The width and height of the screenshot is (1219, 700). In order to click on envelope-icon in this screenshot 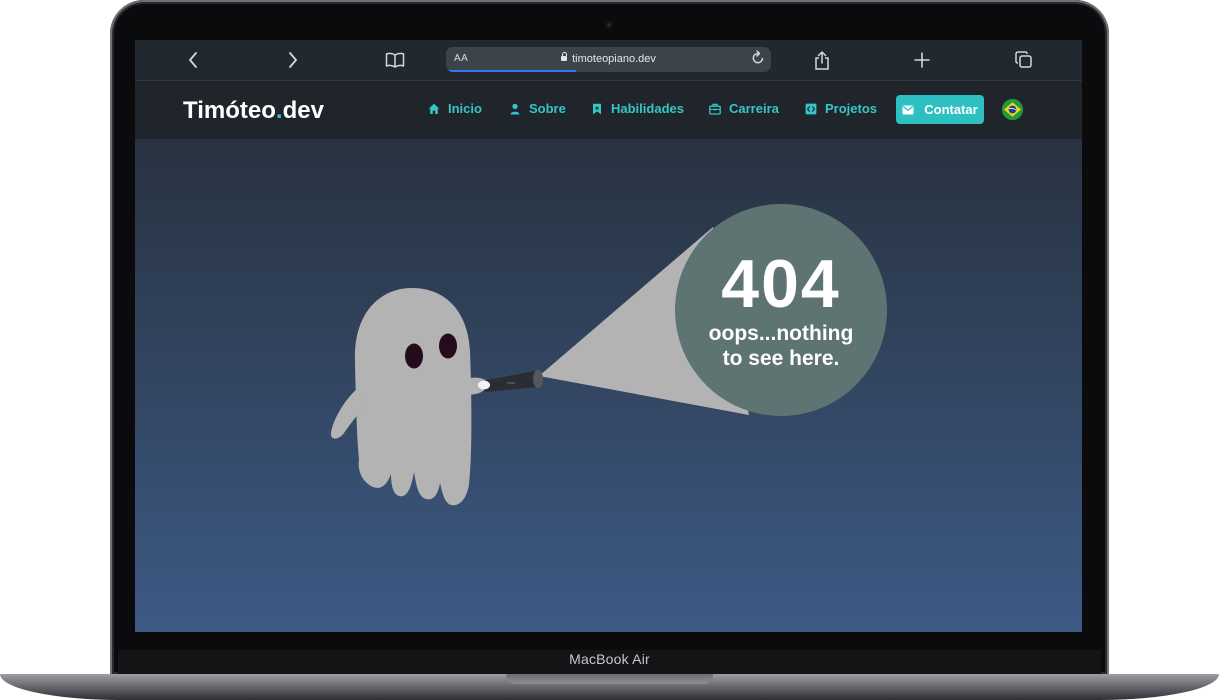, I will do `click(908, 110)`.